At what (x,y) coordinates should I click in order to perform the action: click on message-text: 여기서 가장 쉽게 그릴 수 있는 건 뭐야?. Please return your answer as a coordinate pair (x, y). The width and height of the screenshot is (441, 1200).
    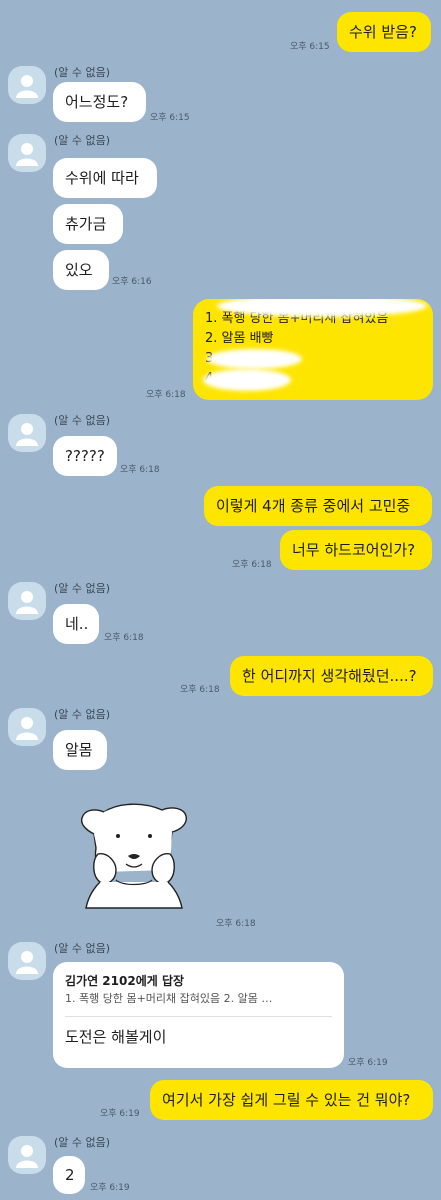
    Looking at the image, I should click on (286, 1100).